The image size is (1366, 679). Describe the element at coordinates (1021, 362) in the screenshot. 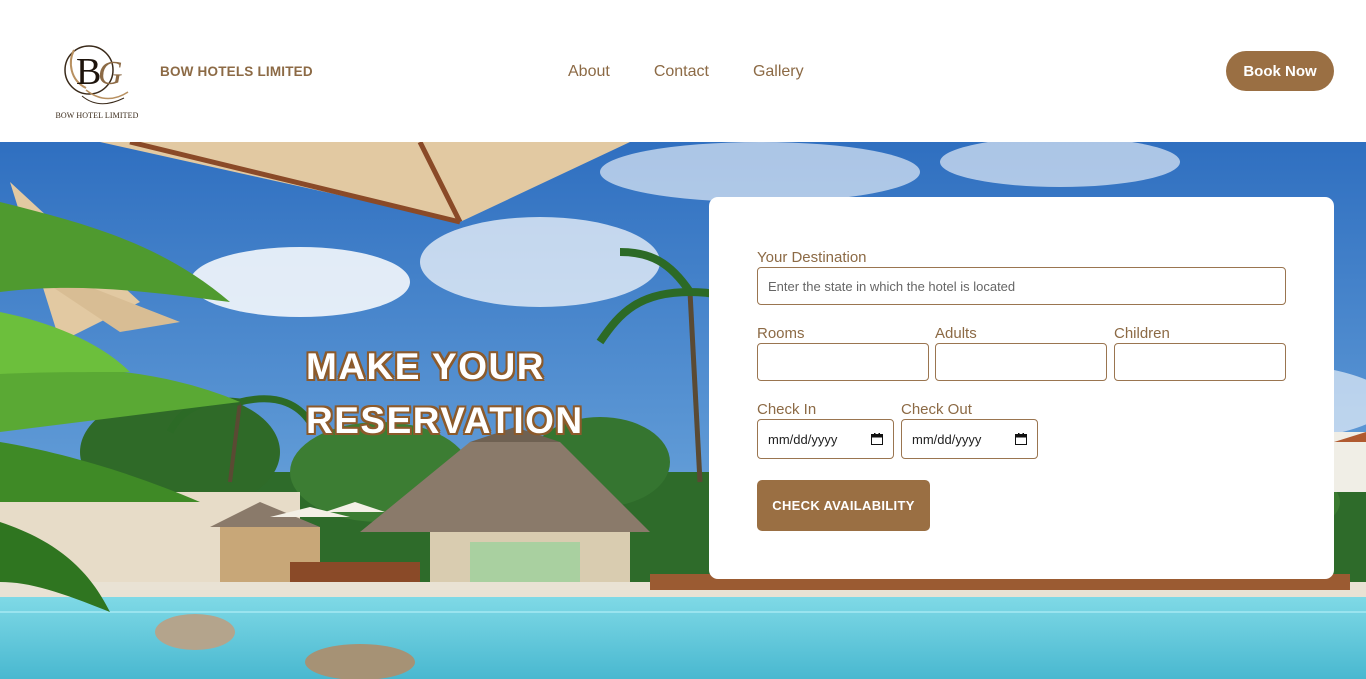

I see `adults-input` at that location.